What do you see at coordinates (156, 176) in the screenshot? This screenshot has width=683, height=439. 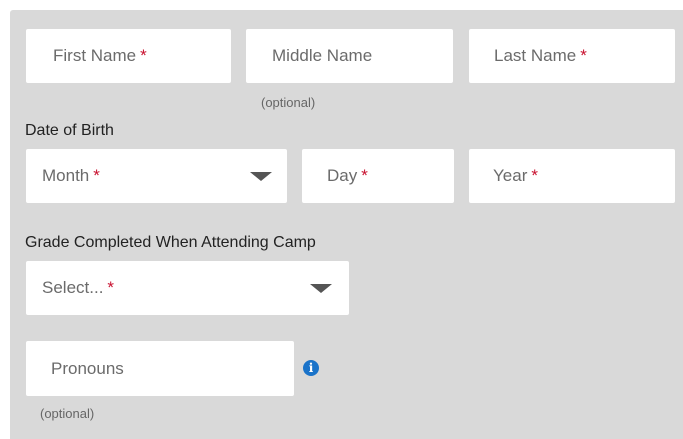 I see `month-select: Month *` at bounding box center [156, 176].